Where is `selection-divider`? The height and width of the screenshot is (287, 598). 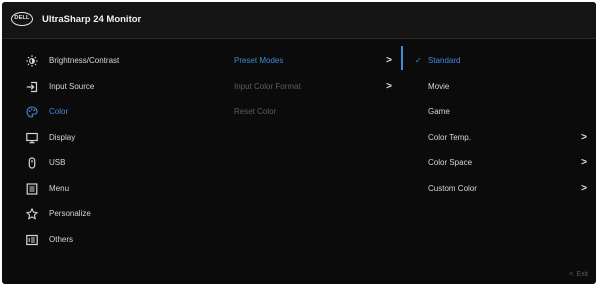 selection-divider is located at coordinates (402, 58).